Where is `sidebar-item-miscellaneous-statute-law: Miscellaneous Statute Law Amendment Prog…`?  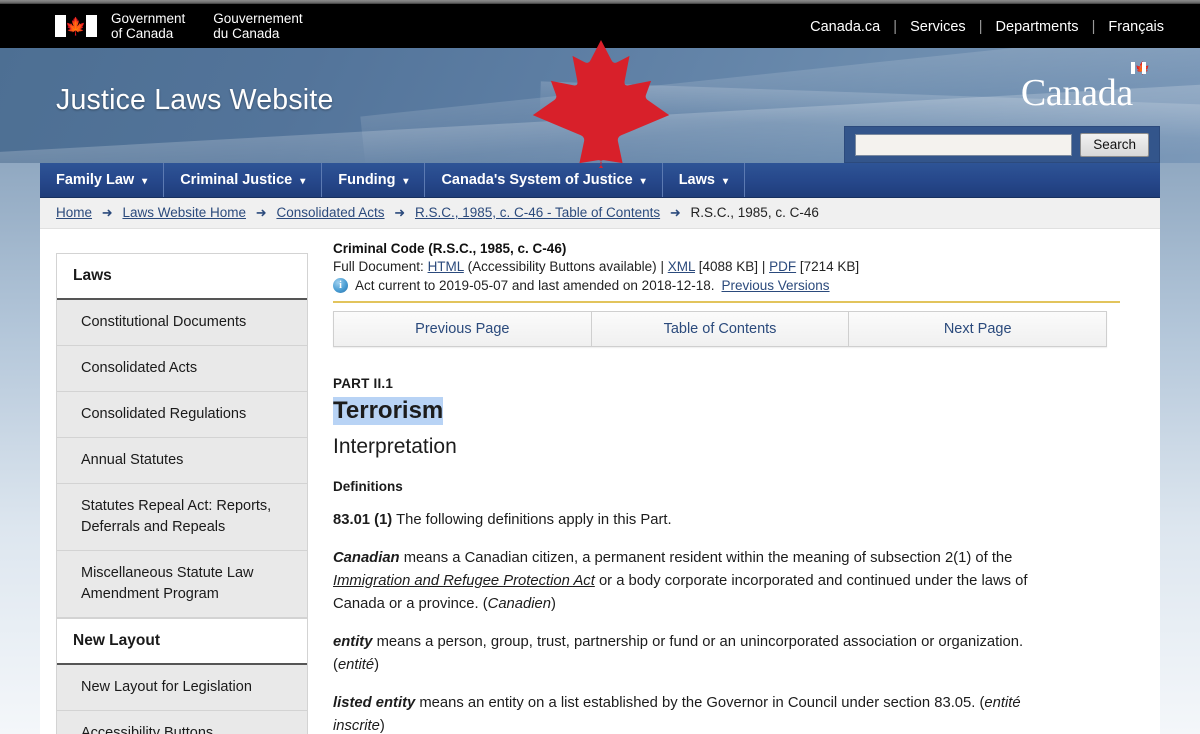 sidebar-item-miscellaneous-statute-law: Miscellaneous Statute Law Amendment Prog… is located at coordinates (182, 584).